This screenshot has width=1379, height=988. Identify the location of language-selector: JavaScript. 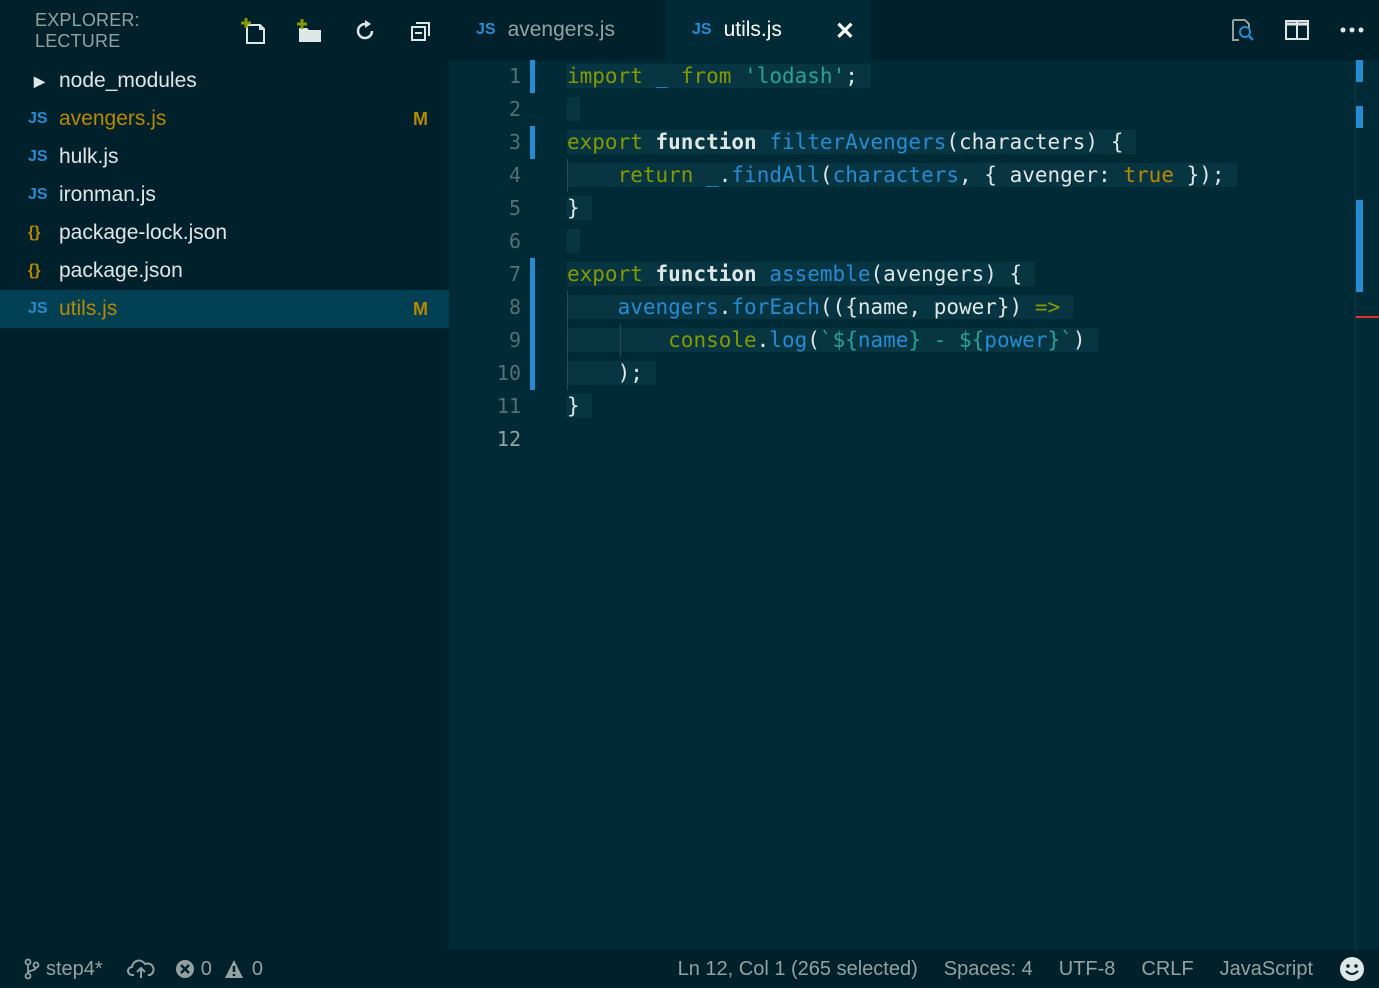
(1266, 969).